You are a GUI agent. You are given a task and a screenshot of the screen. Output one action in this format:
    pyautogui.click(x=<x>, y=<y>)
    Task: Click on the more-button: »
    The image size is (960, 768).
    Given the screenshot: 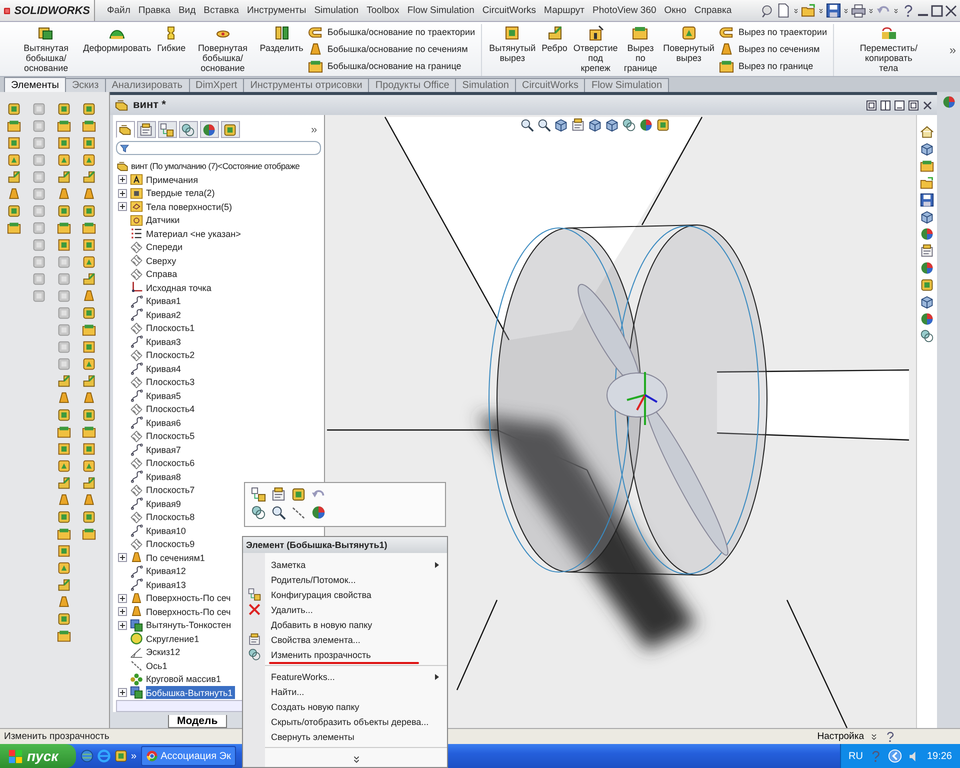 What is the action you would take?
    pyautogui.click(x=315, y=130)
    